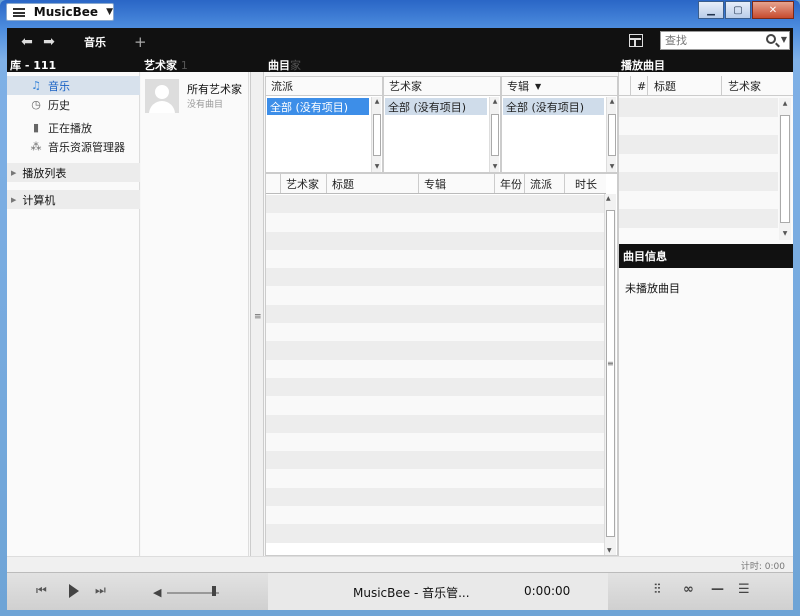  I want to click on artist-filter-selected: 全部 (没有项目), so click(436, 106).